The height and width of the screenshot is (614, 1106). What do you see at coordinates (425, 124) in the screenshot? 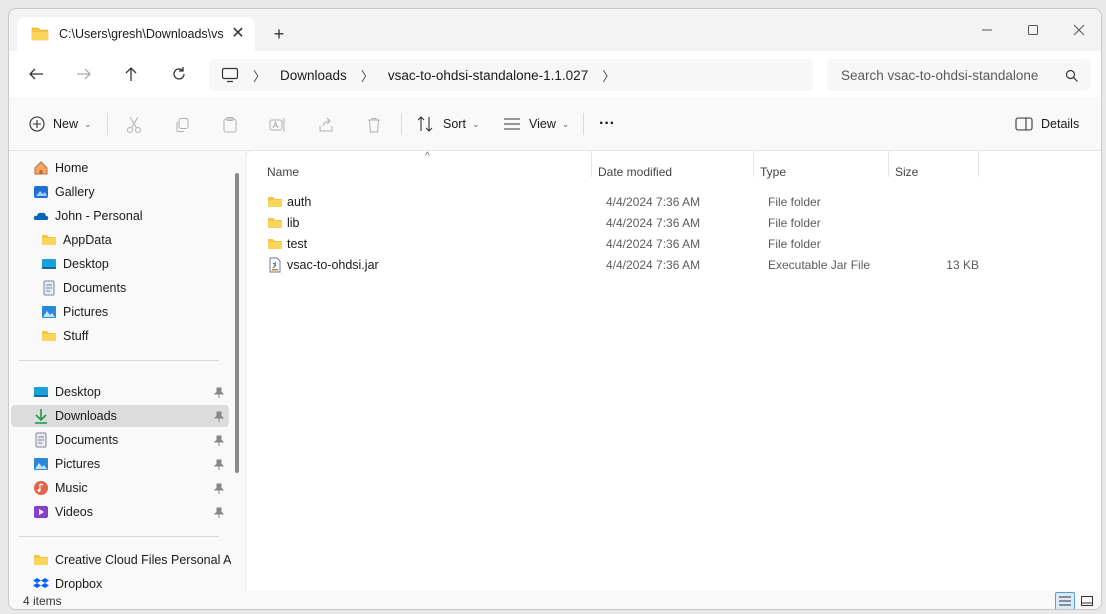
I see `sort-icon` at bounding box center [425, 124].